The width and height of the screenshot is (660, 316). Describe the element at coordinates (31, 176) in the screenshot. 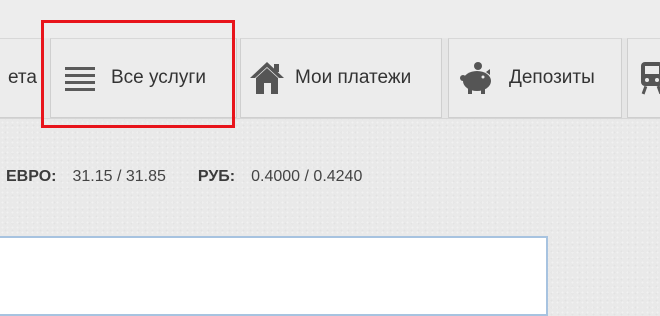

I see `eur-rate-label: ЕВРО:` at that location.